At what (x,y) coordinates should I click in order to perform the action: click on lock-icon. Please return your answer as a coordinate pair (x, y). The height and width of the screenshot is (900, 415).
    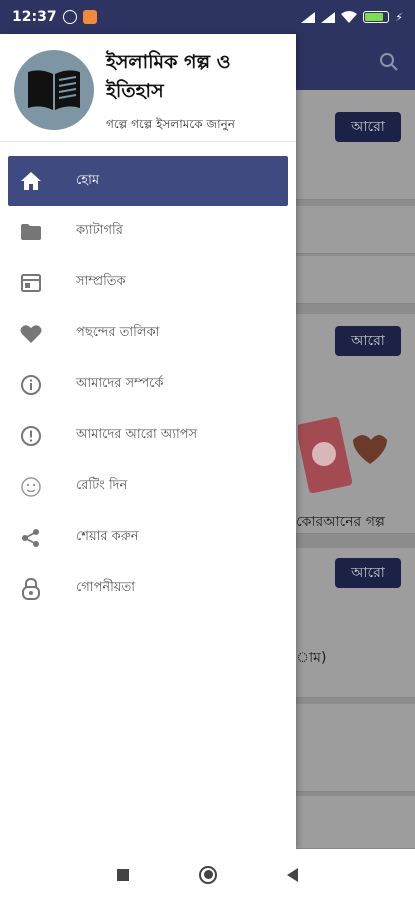
    Looking at the image, I should click on (31, 588).